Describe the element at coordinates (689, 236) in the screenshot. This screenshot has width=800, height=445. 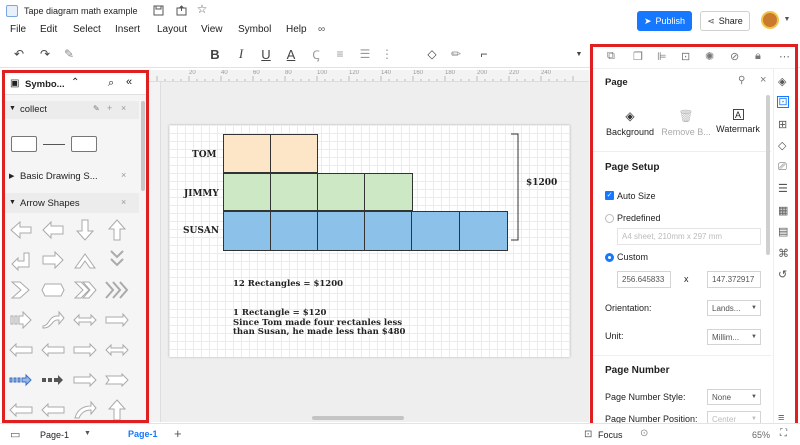
I see `predefined-size-select: A4 sheet, 210mm x 297 mm` at that location.